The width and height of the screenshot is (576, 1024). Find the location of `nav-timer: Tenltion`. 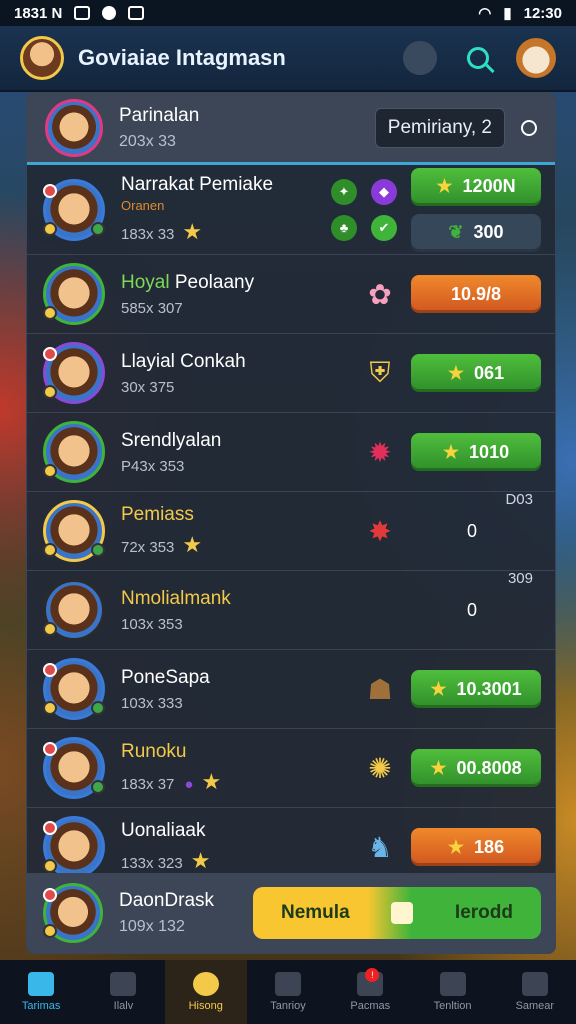

nav-timer: Tenltion is located at coordinates (452, 992).